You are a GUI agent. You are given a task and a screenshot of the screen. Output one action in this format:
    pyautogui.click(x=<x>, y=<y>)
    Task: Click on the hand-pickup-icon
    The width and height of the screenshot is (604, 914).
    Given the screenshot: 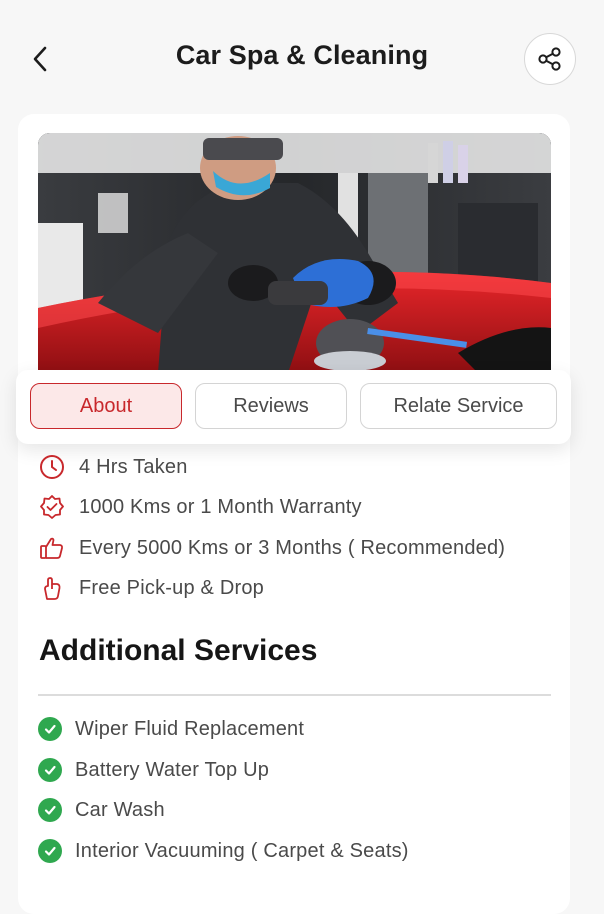 What is the action you would take?
    pyautogui.click(x=52, y=588)
    